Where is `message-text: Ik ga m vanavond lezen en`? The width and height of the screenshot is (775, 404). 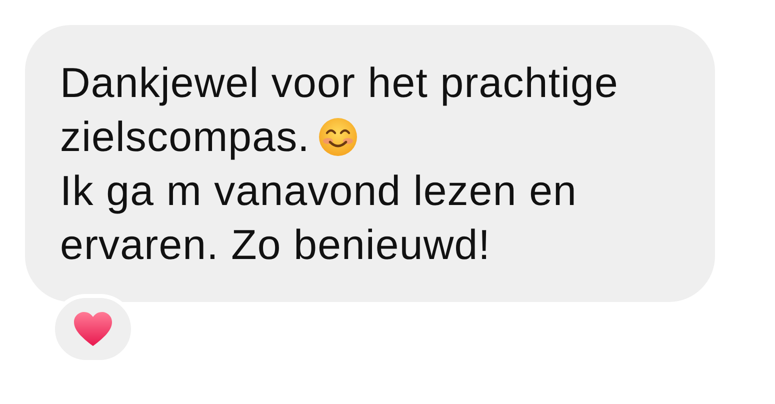 message-text: Ik ga m vanavond lezen en is located at coordinates (318, 190).